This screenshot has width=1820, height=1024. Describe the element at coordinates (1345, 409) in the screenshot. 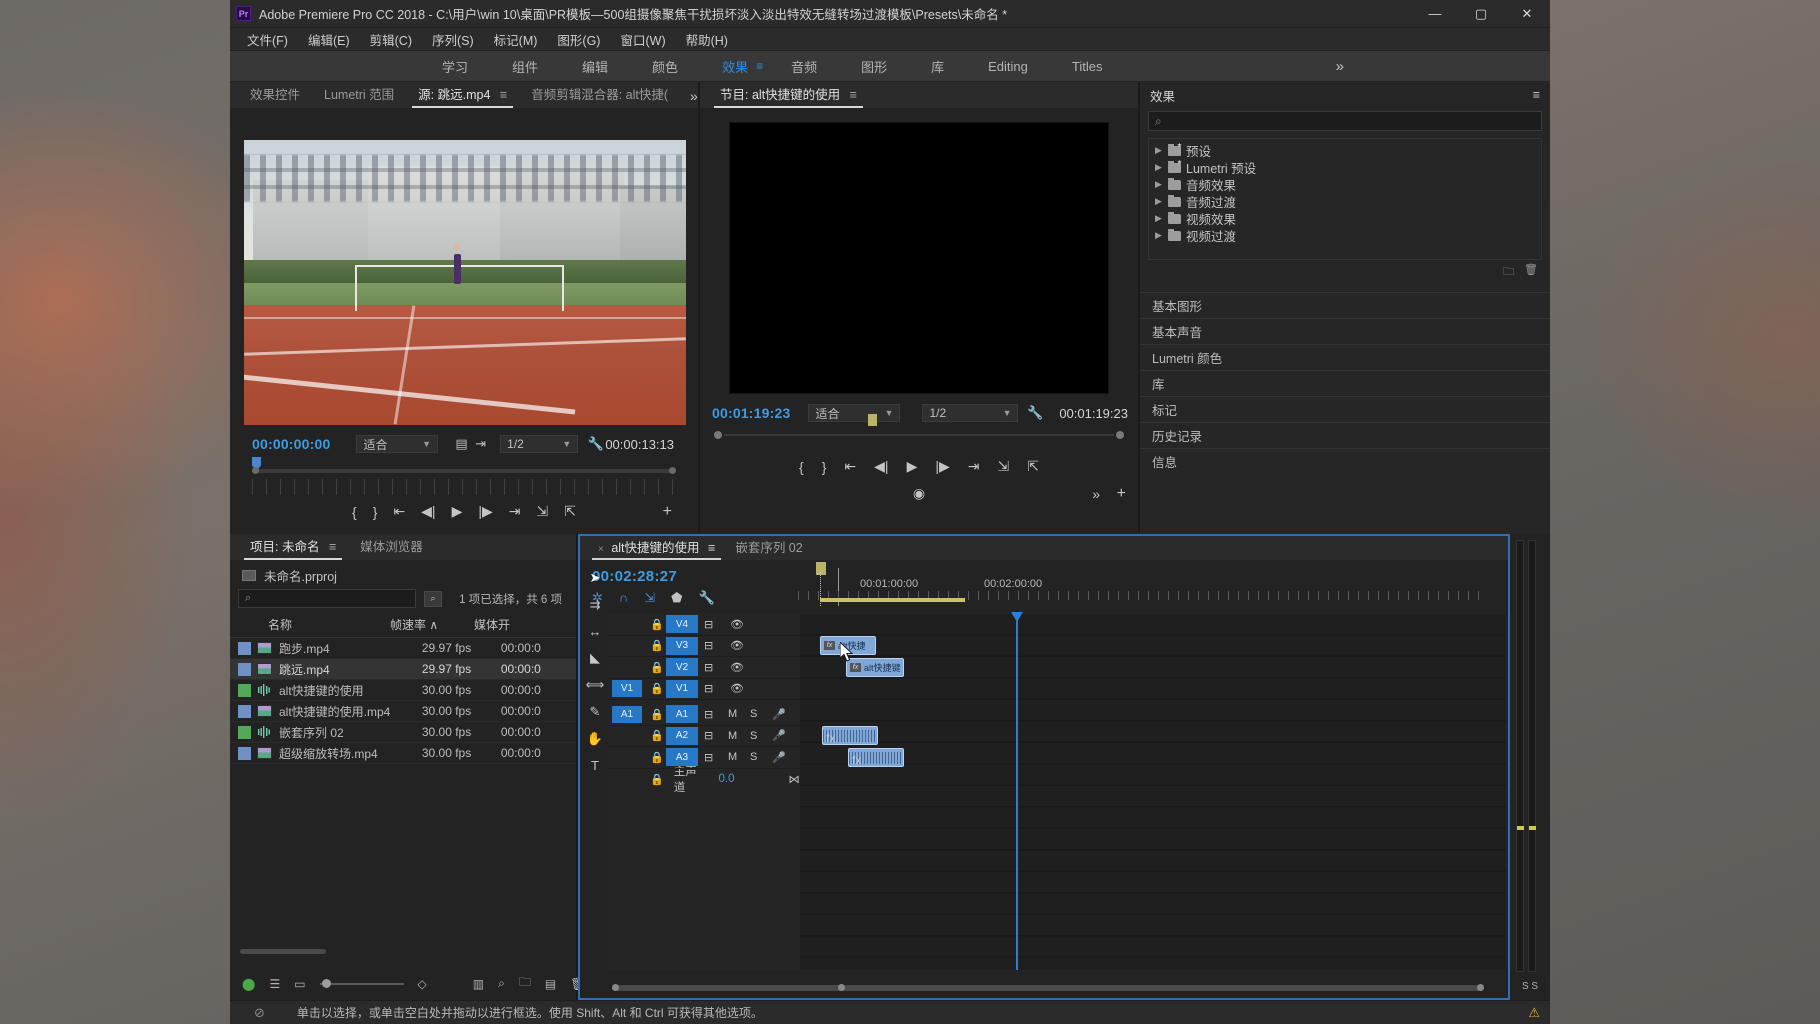

I see `panel-markers: 标记` at that location.